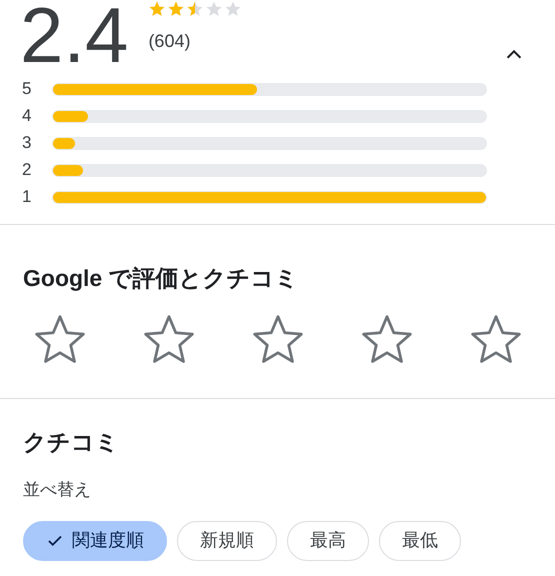  Describe the element at coordinates (27, 116) in the screenshot. I see `star-level-label: 4` at that location.